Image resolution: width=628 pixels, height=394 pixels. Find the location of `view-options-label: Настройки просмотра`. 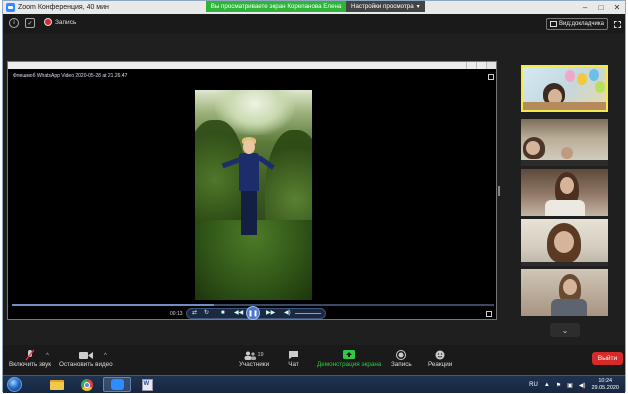

view-options-label: Настройки просмотра is located at coordinates (382, 6).